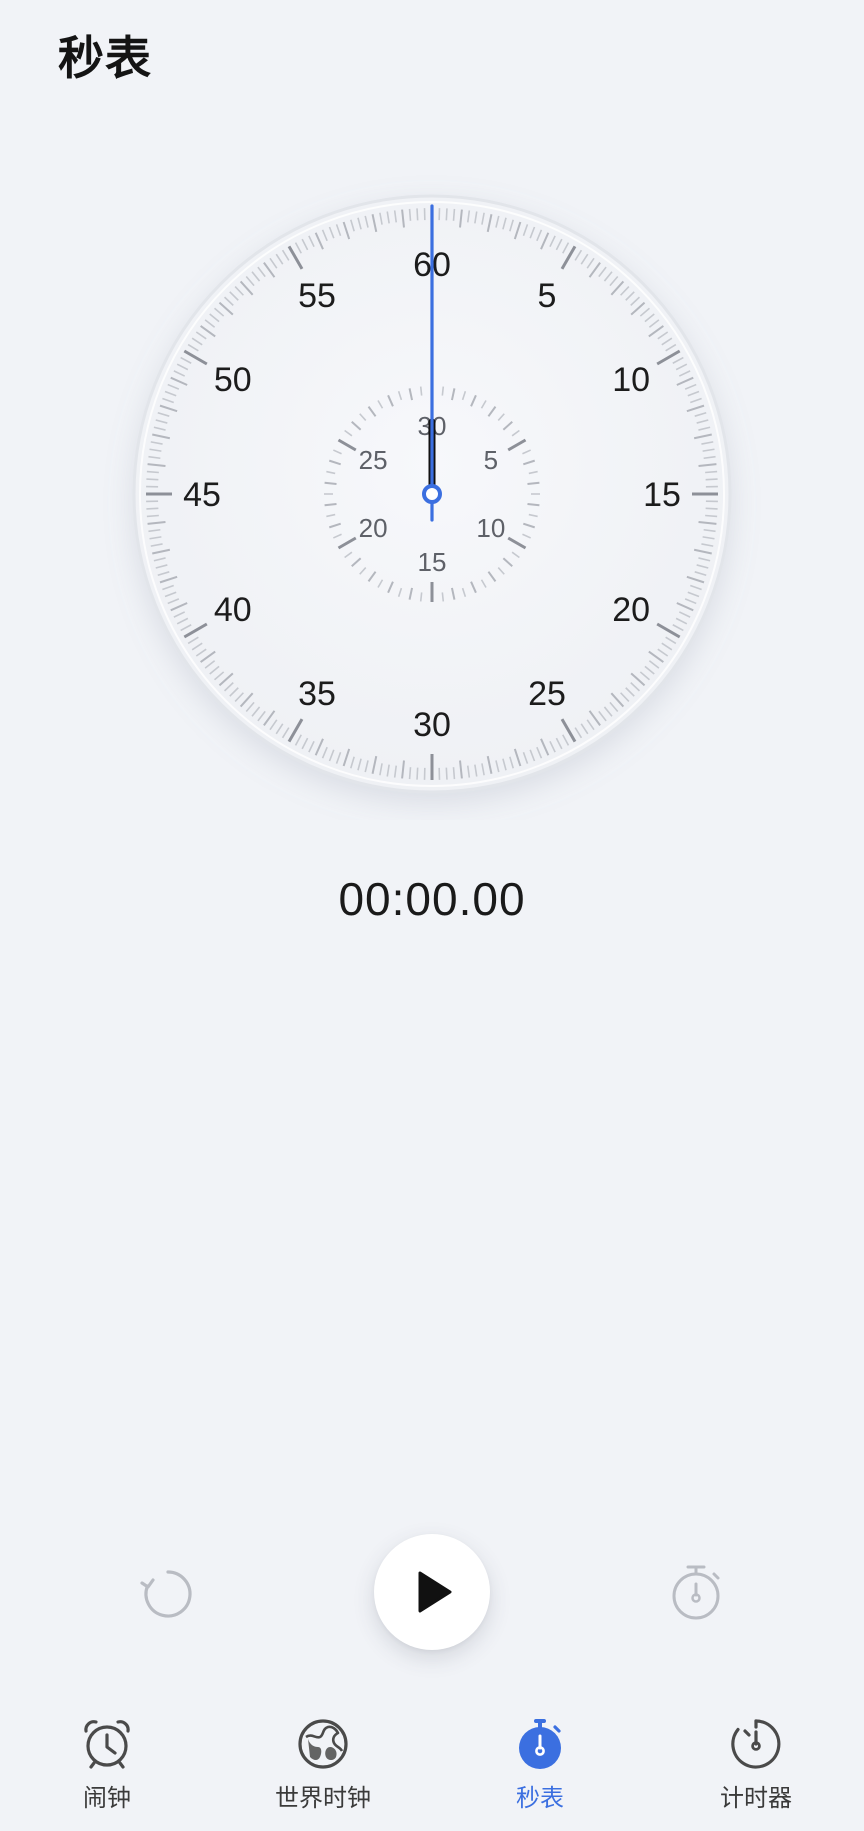  What do you see at coordinates (233, 380) in the screenshot?
I see `outer-dial-label: 50` at bounding box center [233, 380].